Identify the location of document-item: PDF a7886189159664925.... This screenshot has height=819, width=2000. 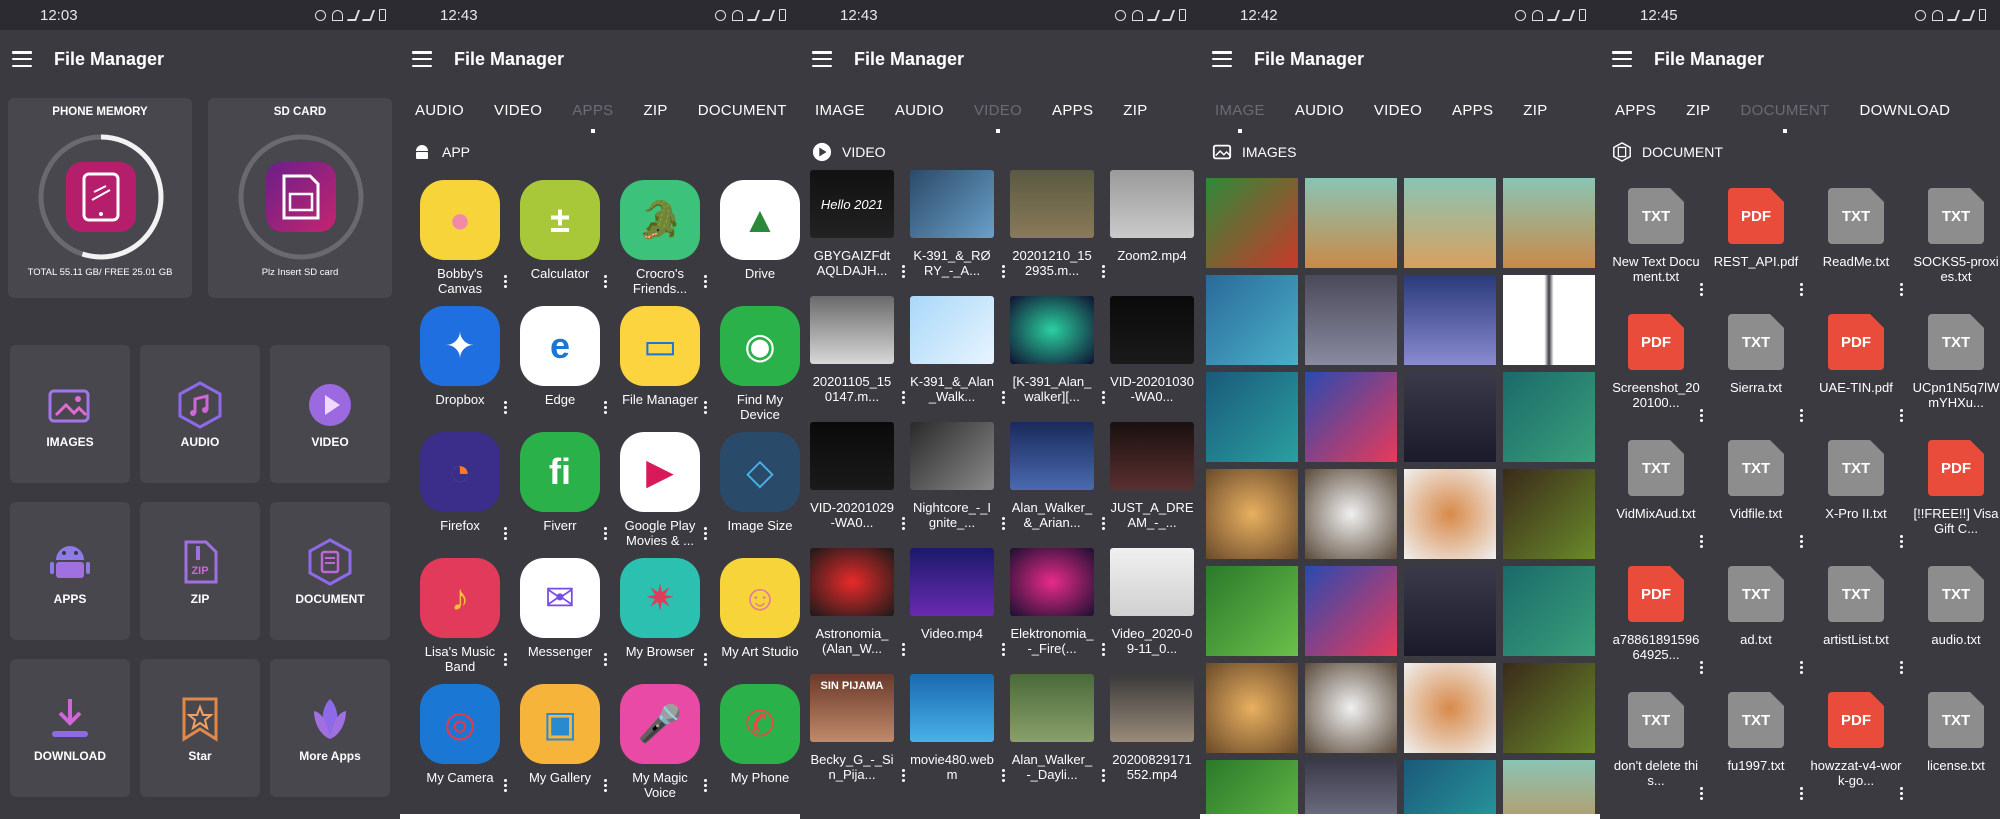
(1656, 629).